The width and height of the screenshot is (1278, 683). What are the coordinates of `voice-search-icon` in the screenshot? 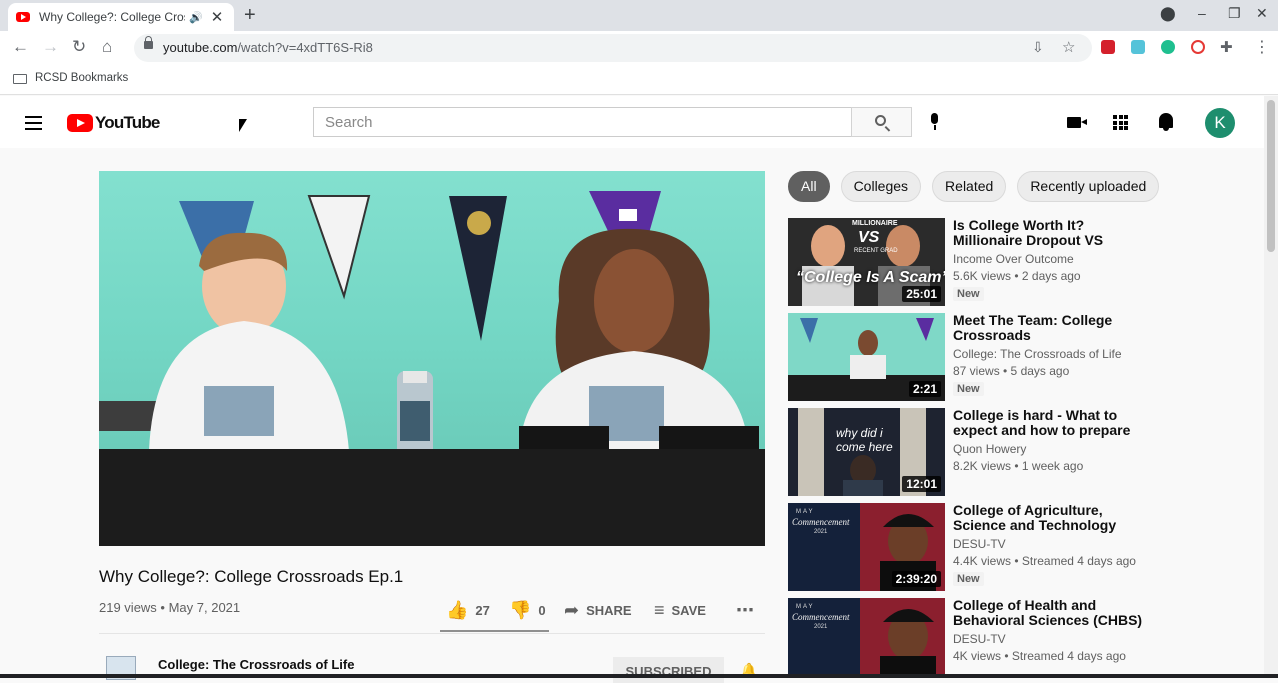 It's located at (934, 121).